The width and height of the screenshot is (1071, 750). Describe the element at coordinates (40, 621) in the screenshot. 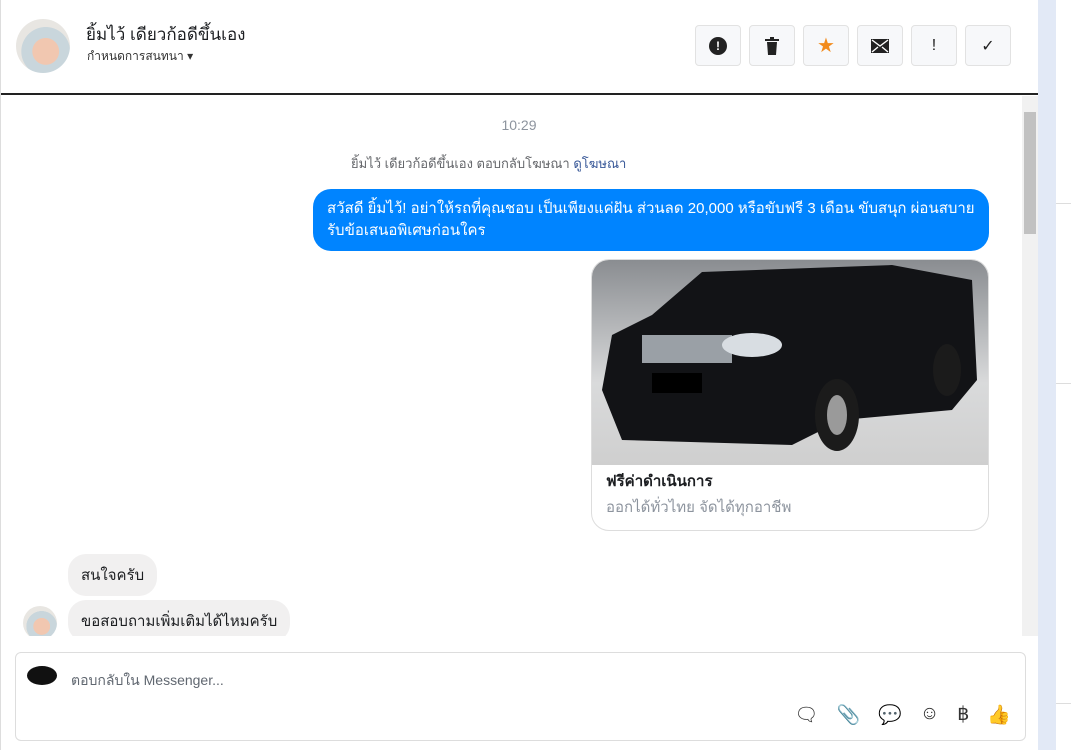

I see `contact-avatar-small` at that location.